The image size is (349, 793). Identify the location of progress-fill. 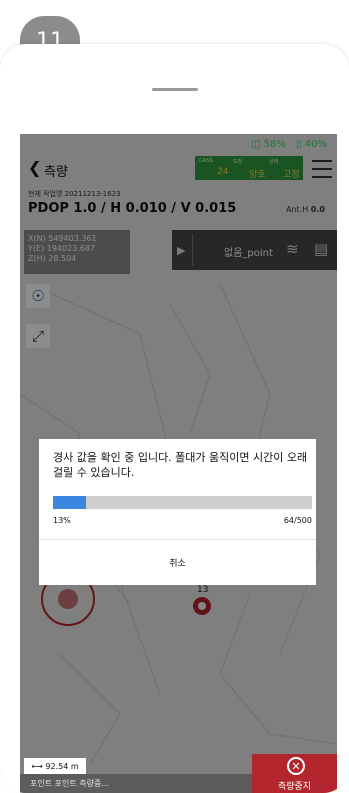
(70, 502).